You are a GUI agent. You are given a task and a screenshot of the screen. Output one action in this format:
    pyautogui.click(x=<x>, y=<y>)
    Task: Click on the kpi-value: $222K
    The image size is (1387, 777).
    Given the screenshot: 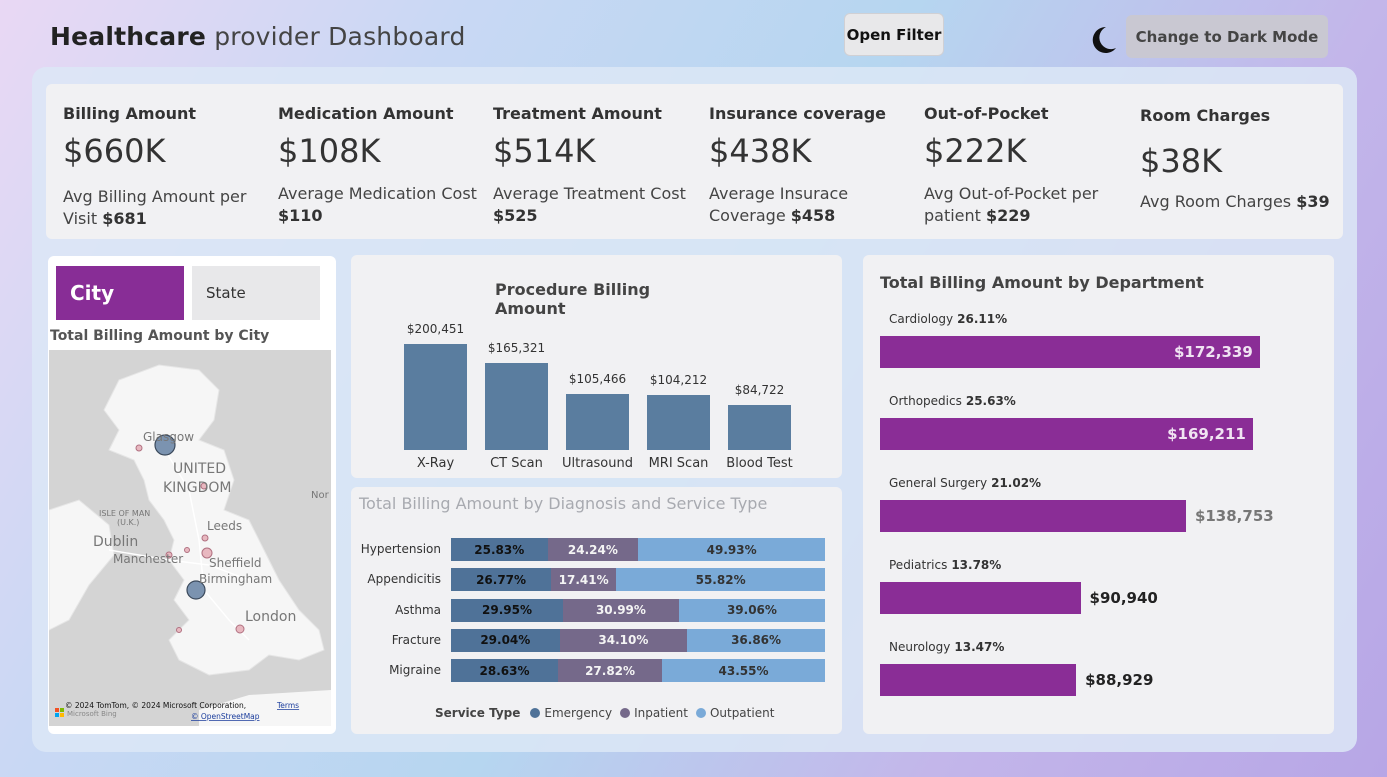 What is the action you would take?
    pyautogui.click(x=975, y=151)
    